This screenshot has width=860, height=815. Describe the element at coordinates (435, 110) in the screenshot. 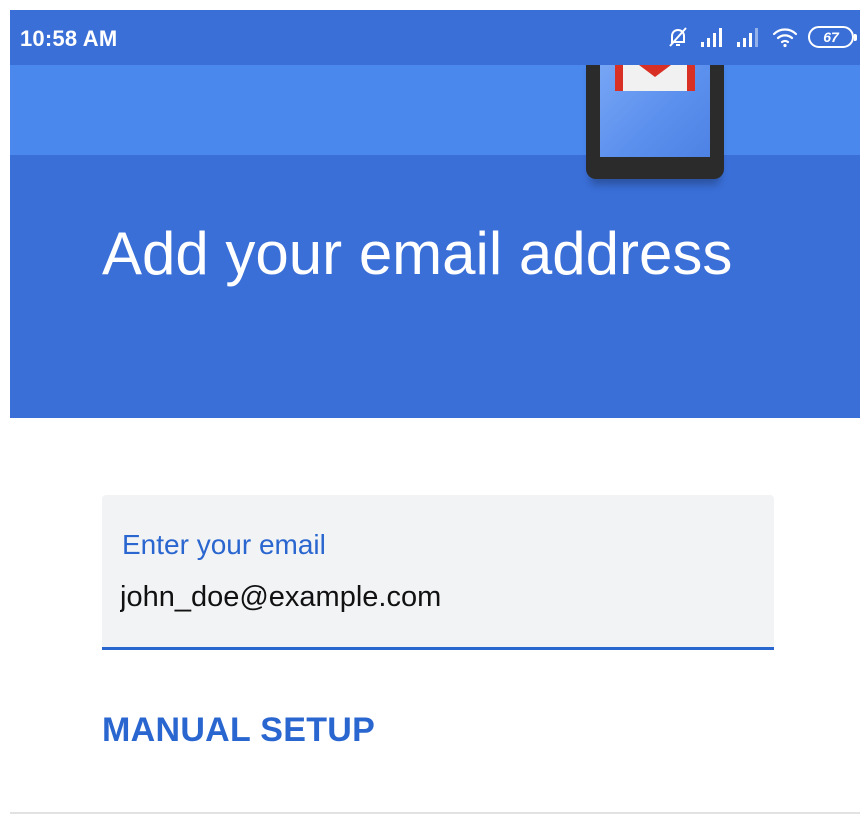

I see `header-band` at that location.